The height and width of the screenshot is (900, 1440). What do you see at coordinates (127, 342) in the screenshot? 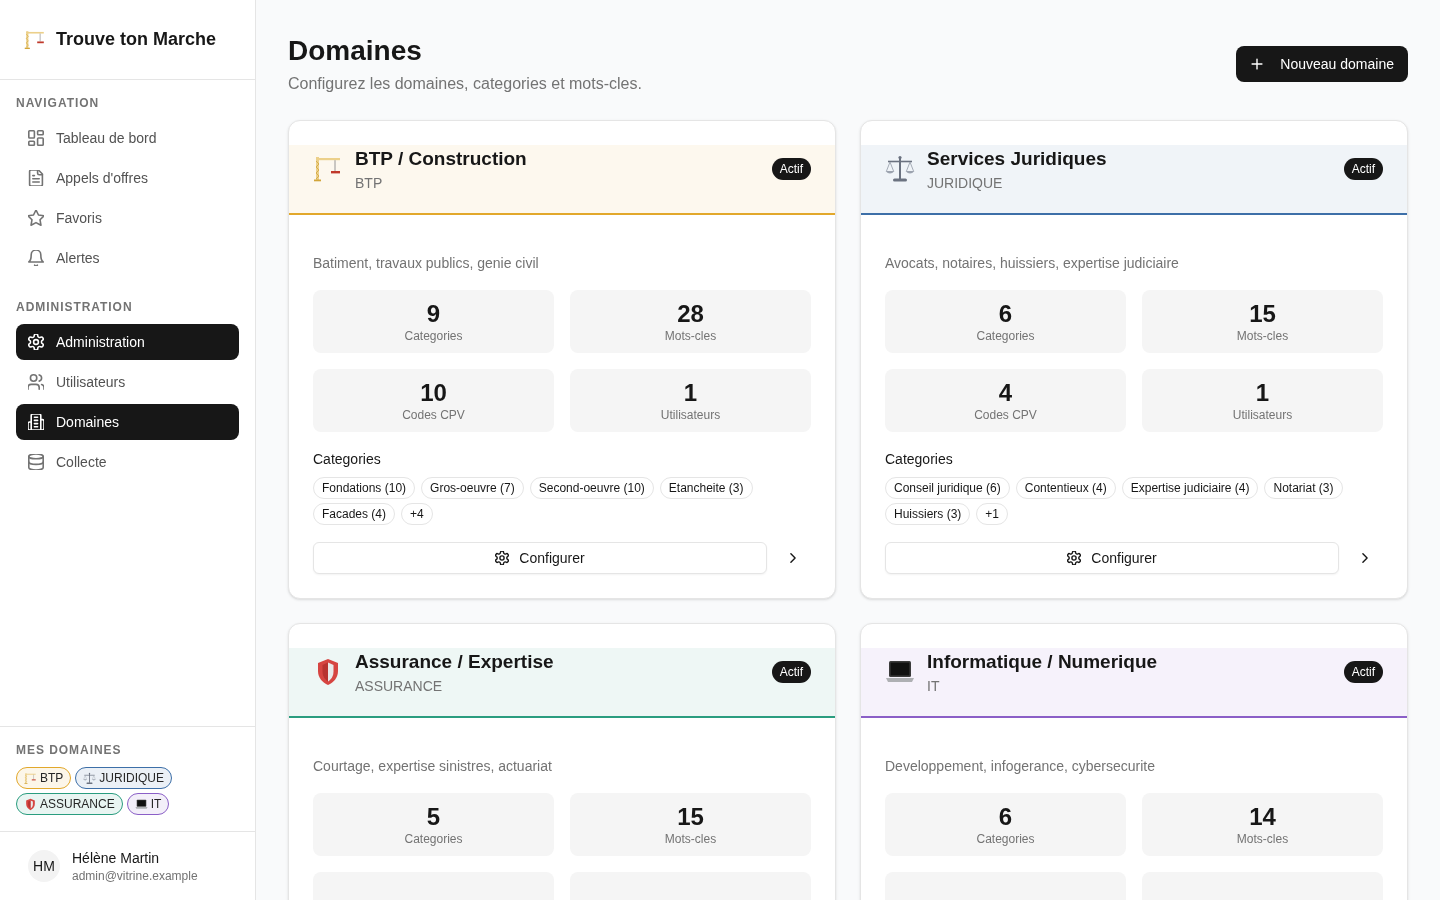
I see `nav-item: Administration` at bounding box center [127, 342].